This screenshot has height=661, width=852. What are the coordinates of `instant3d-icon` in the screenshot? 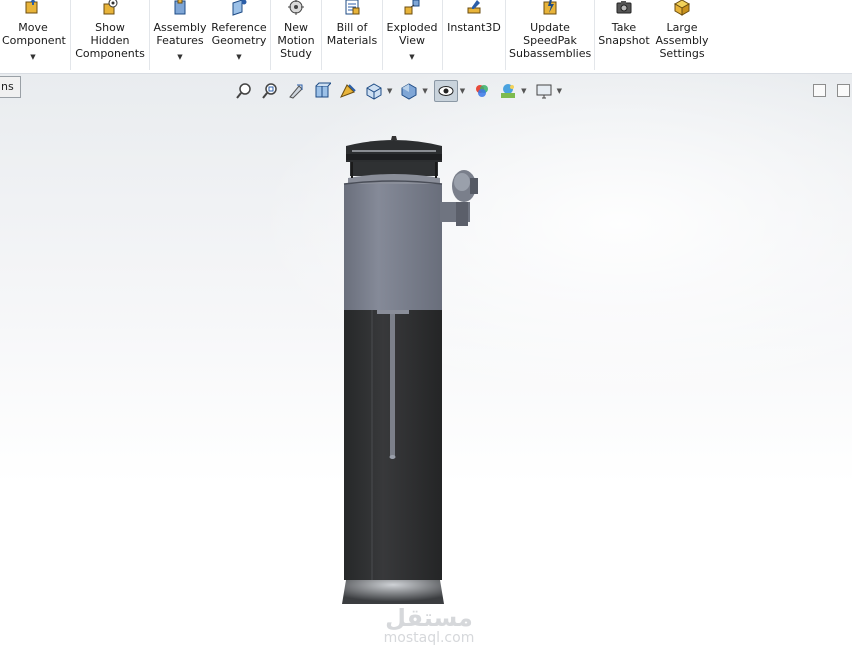 It's located at (474, 8).